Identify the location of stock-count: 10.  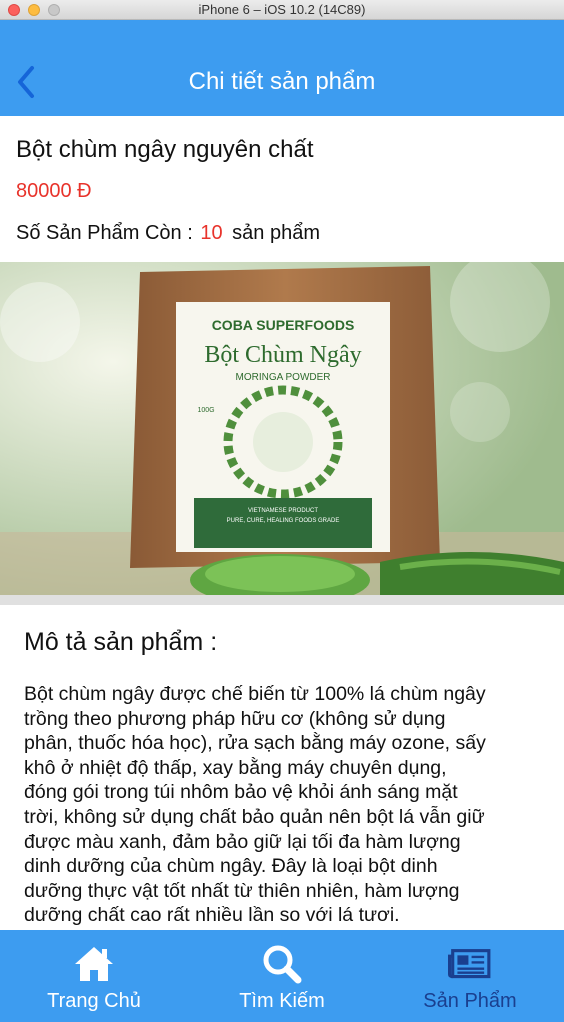
(211, 233).